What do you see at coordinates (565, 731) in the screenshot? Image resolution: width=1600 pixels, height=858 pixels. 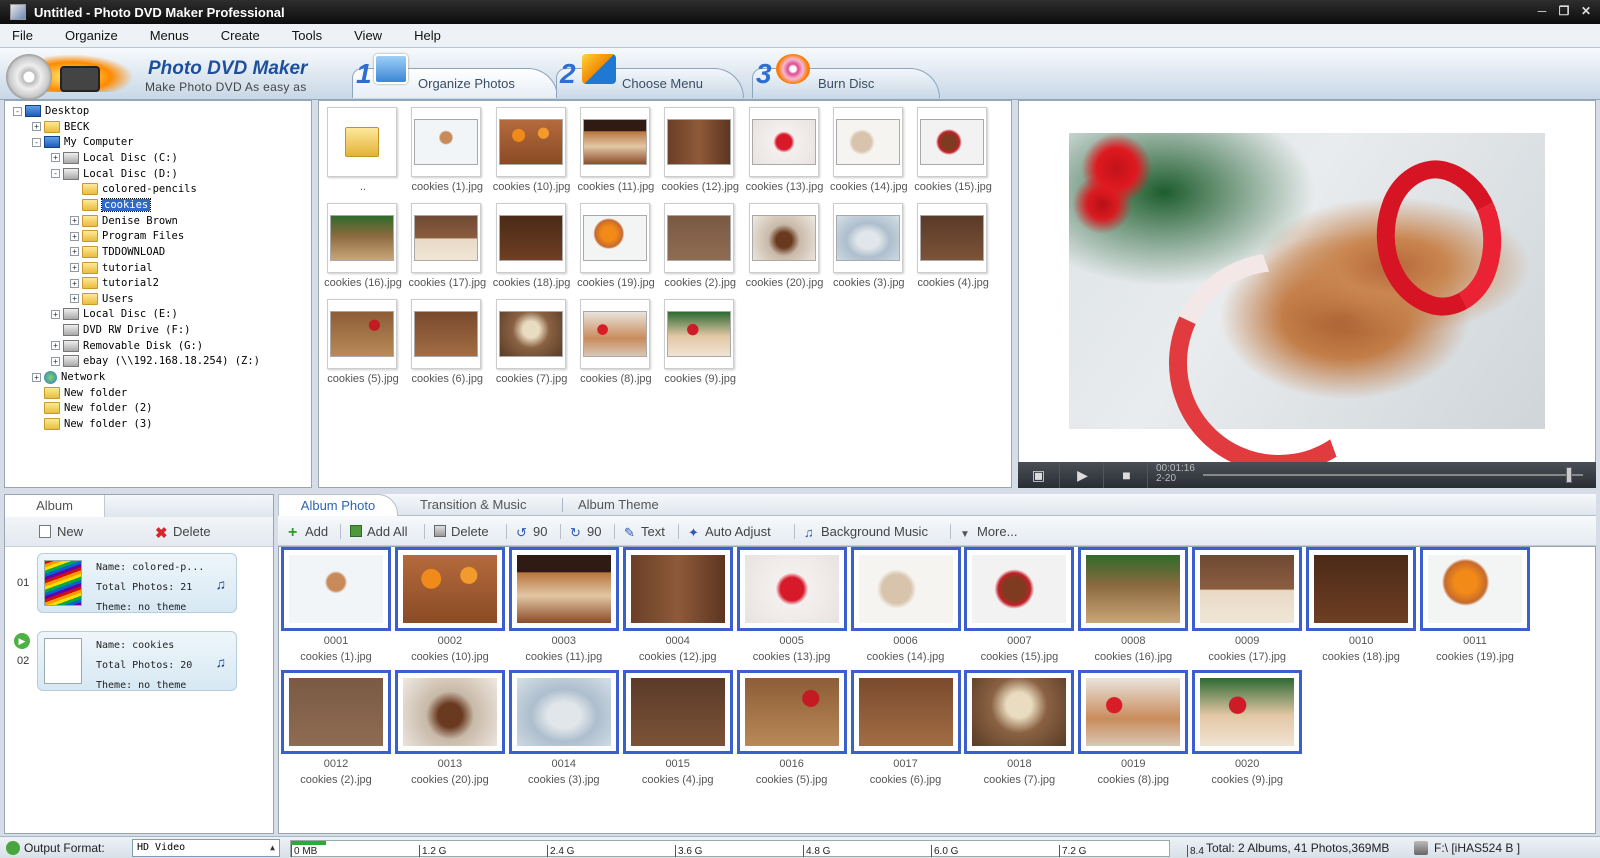 I see `album-photo-item: 0014 cookies (3).jpg` at bounding box center [565, 731].